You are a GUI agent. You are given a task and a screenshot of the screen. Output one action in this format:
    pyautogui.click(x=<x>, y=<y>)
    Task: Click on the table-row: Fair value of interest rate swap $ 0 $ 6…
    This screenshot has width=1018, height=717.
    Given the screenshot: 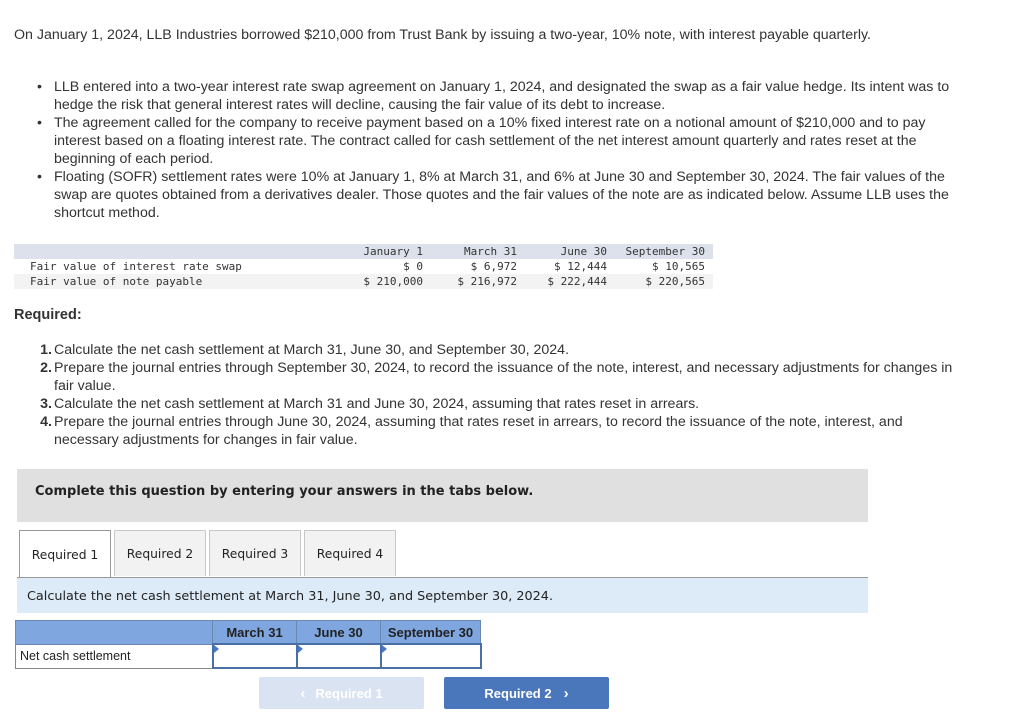 What is the action you would take?
    pyautogui.click(x=363, y=266)
    